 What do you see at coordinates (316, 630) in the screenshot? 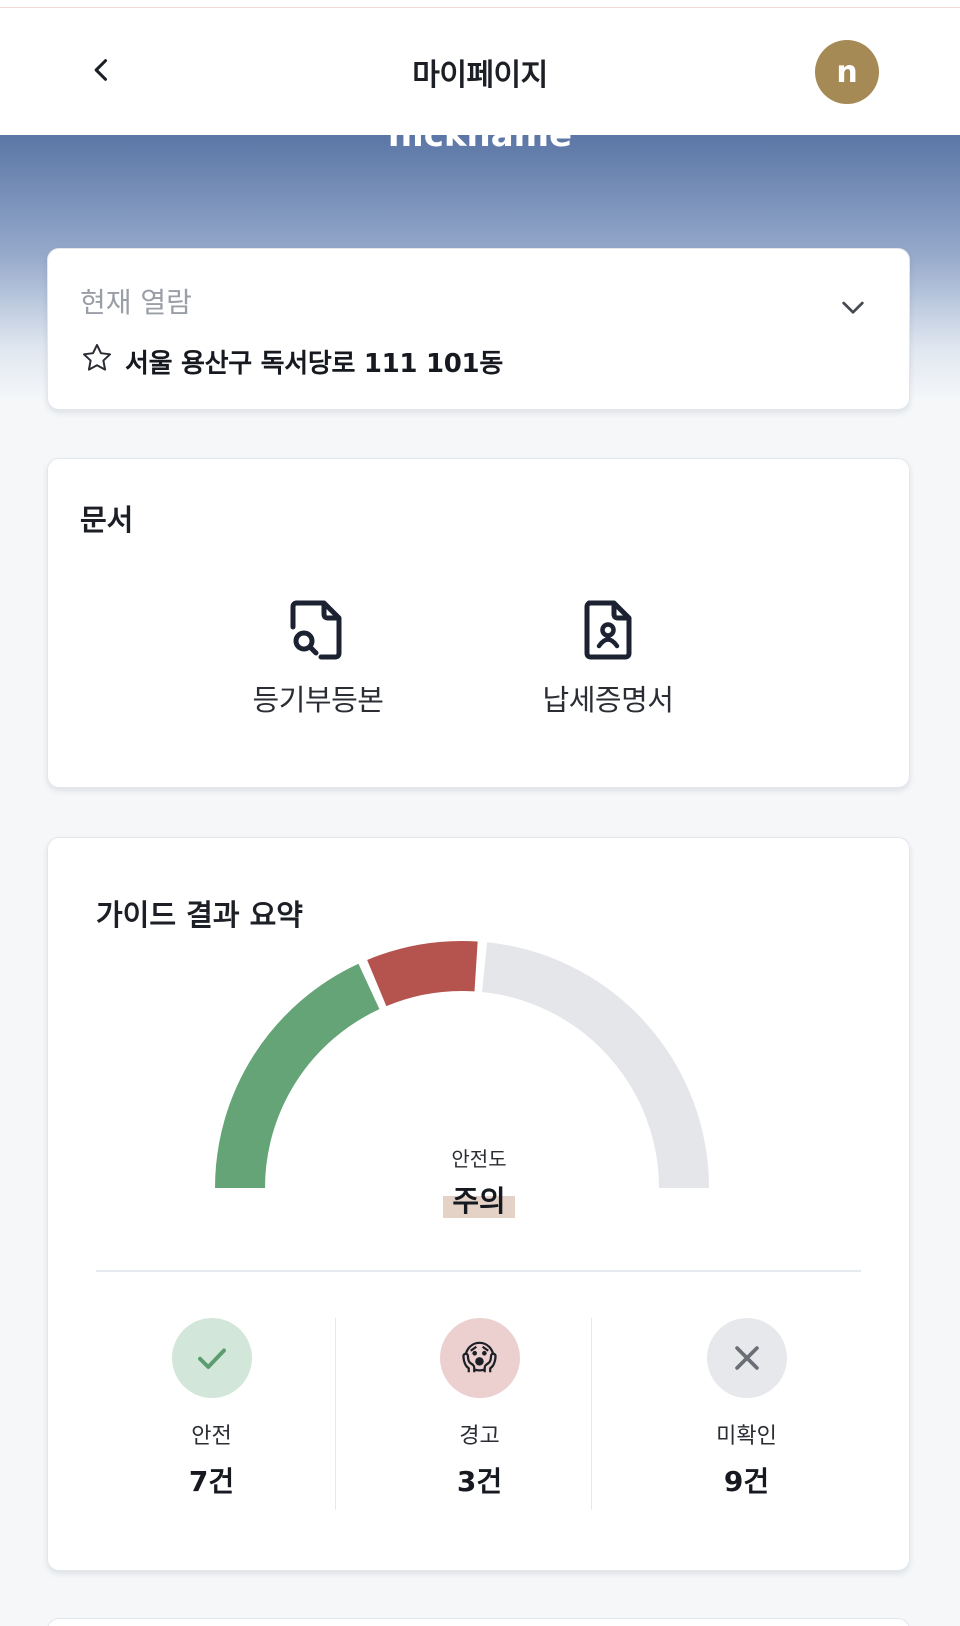
I see `document-search-icon` at bounding box center [316, 630].